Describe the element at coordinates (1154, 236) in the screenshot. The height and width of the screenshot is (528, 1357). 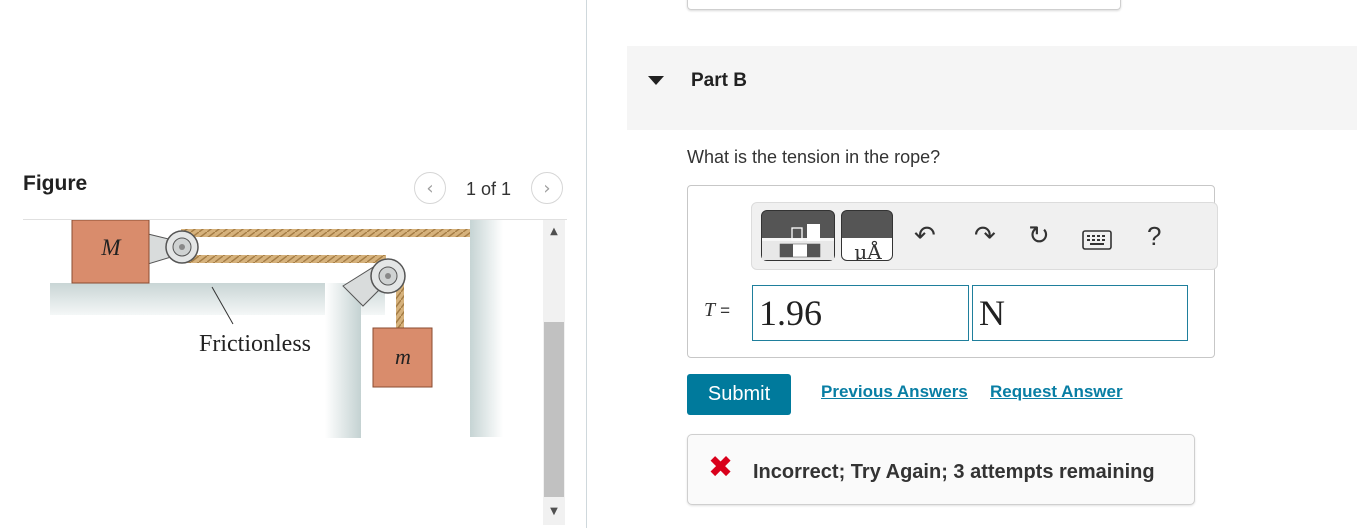
I see `help-icon: ?` at that location.